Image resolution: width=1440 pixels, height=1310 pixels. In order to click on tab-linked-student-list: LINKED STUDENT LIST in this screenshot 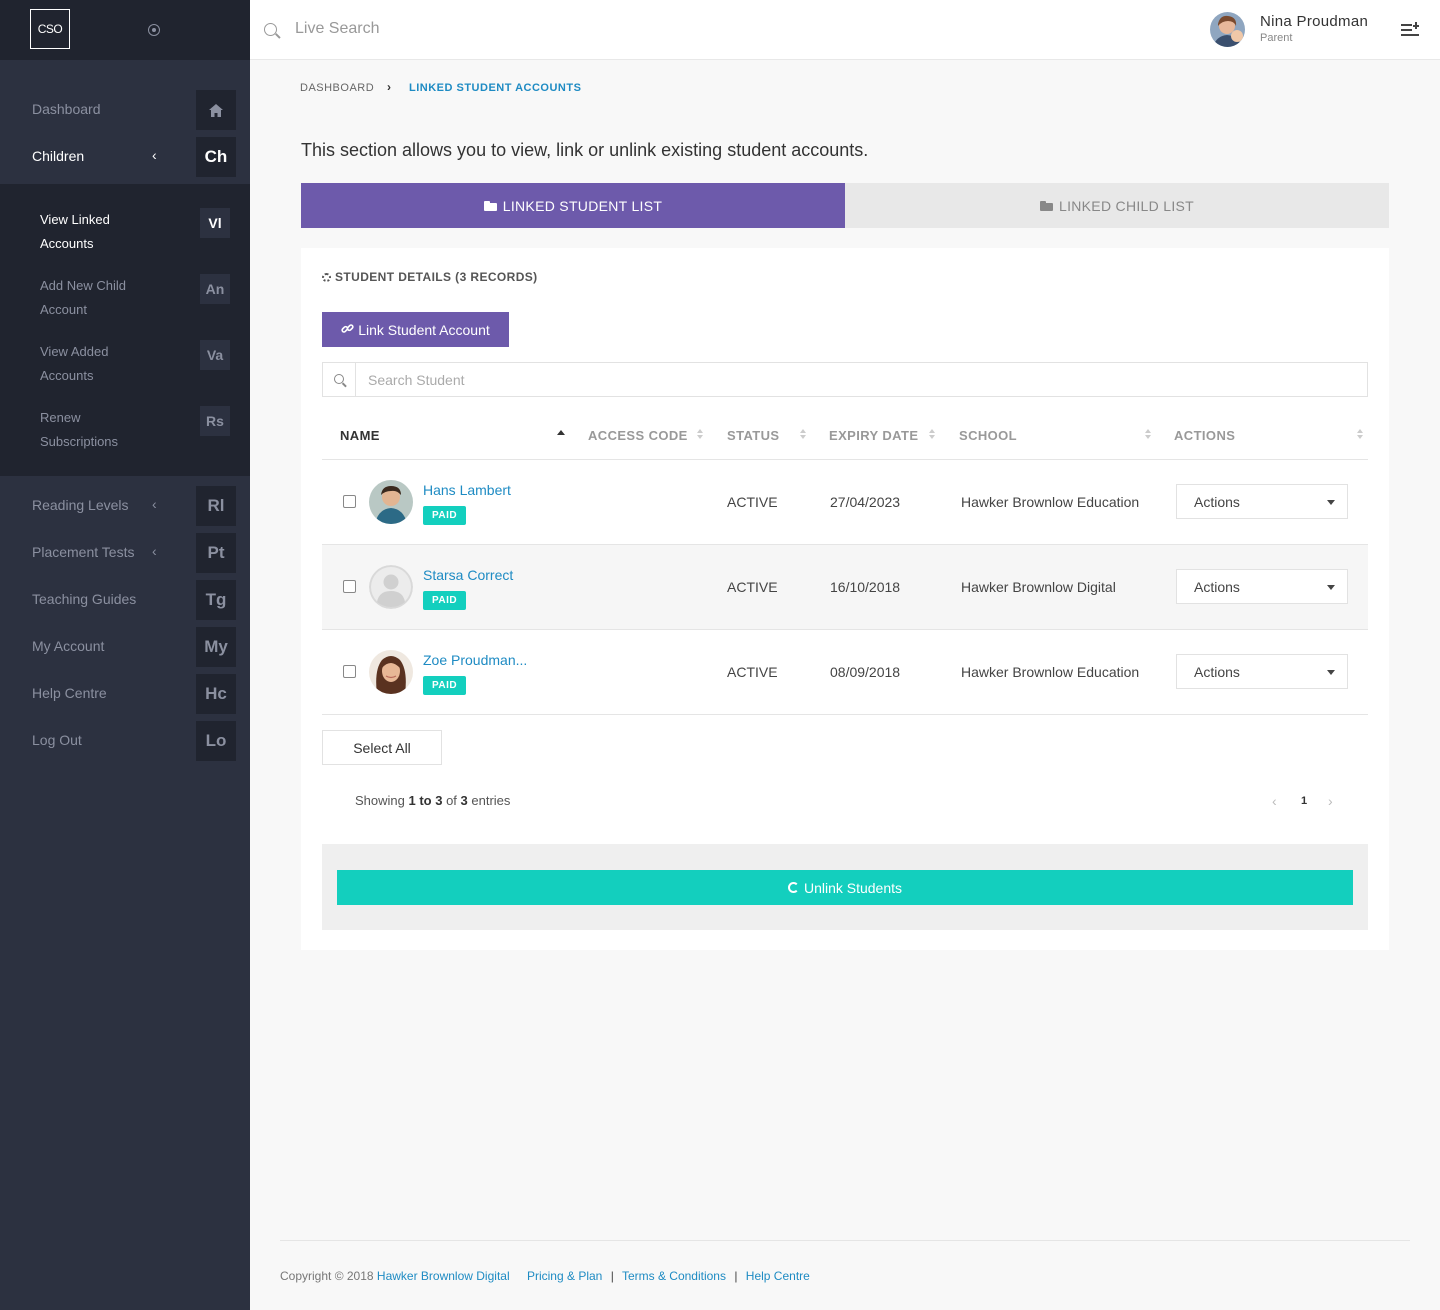, I will do `click(573, 205)`.